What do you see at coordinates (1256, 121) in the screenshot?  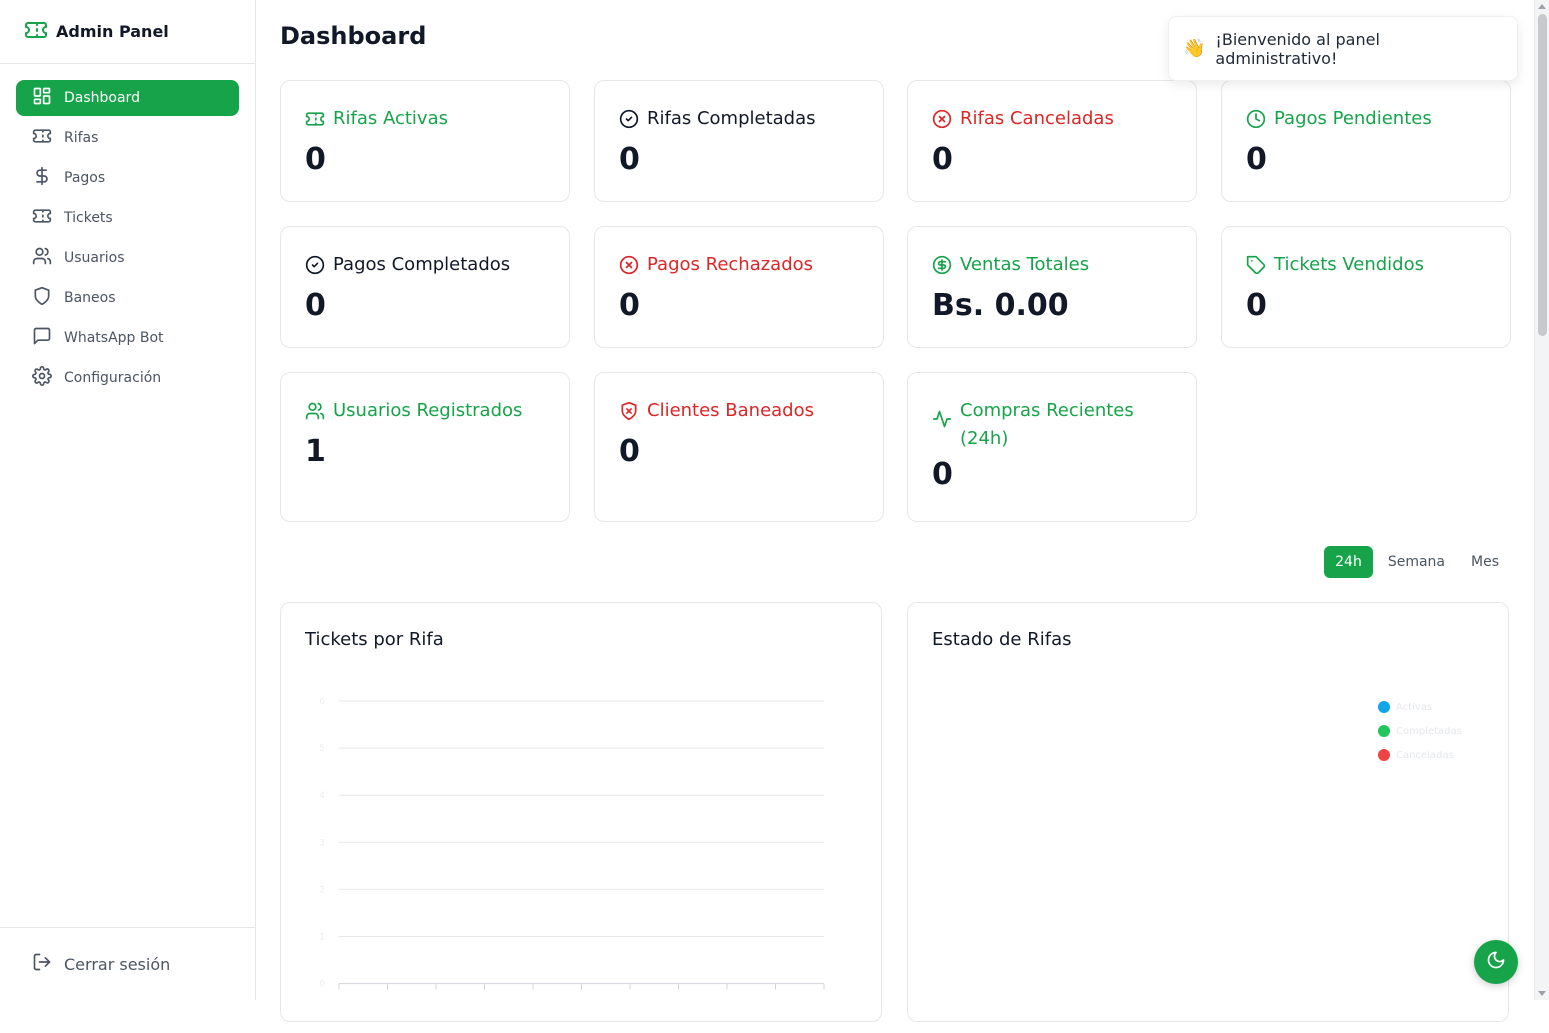 I see `clock-icon` at bounding box center [1256, 121].